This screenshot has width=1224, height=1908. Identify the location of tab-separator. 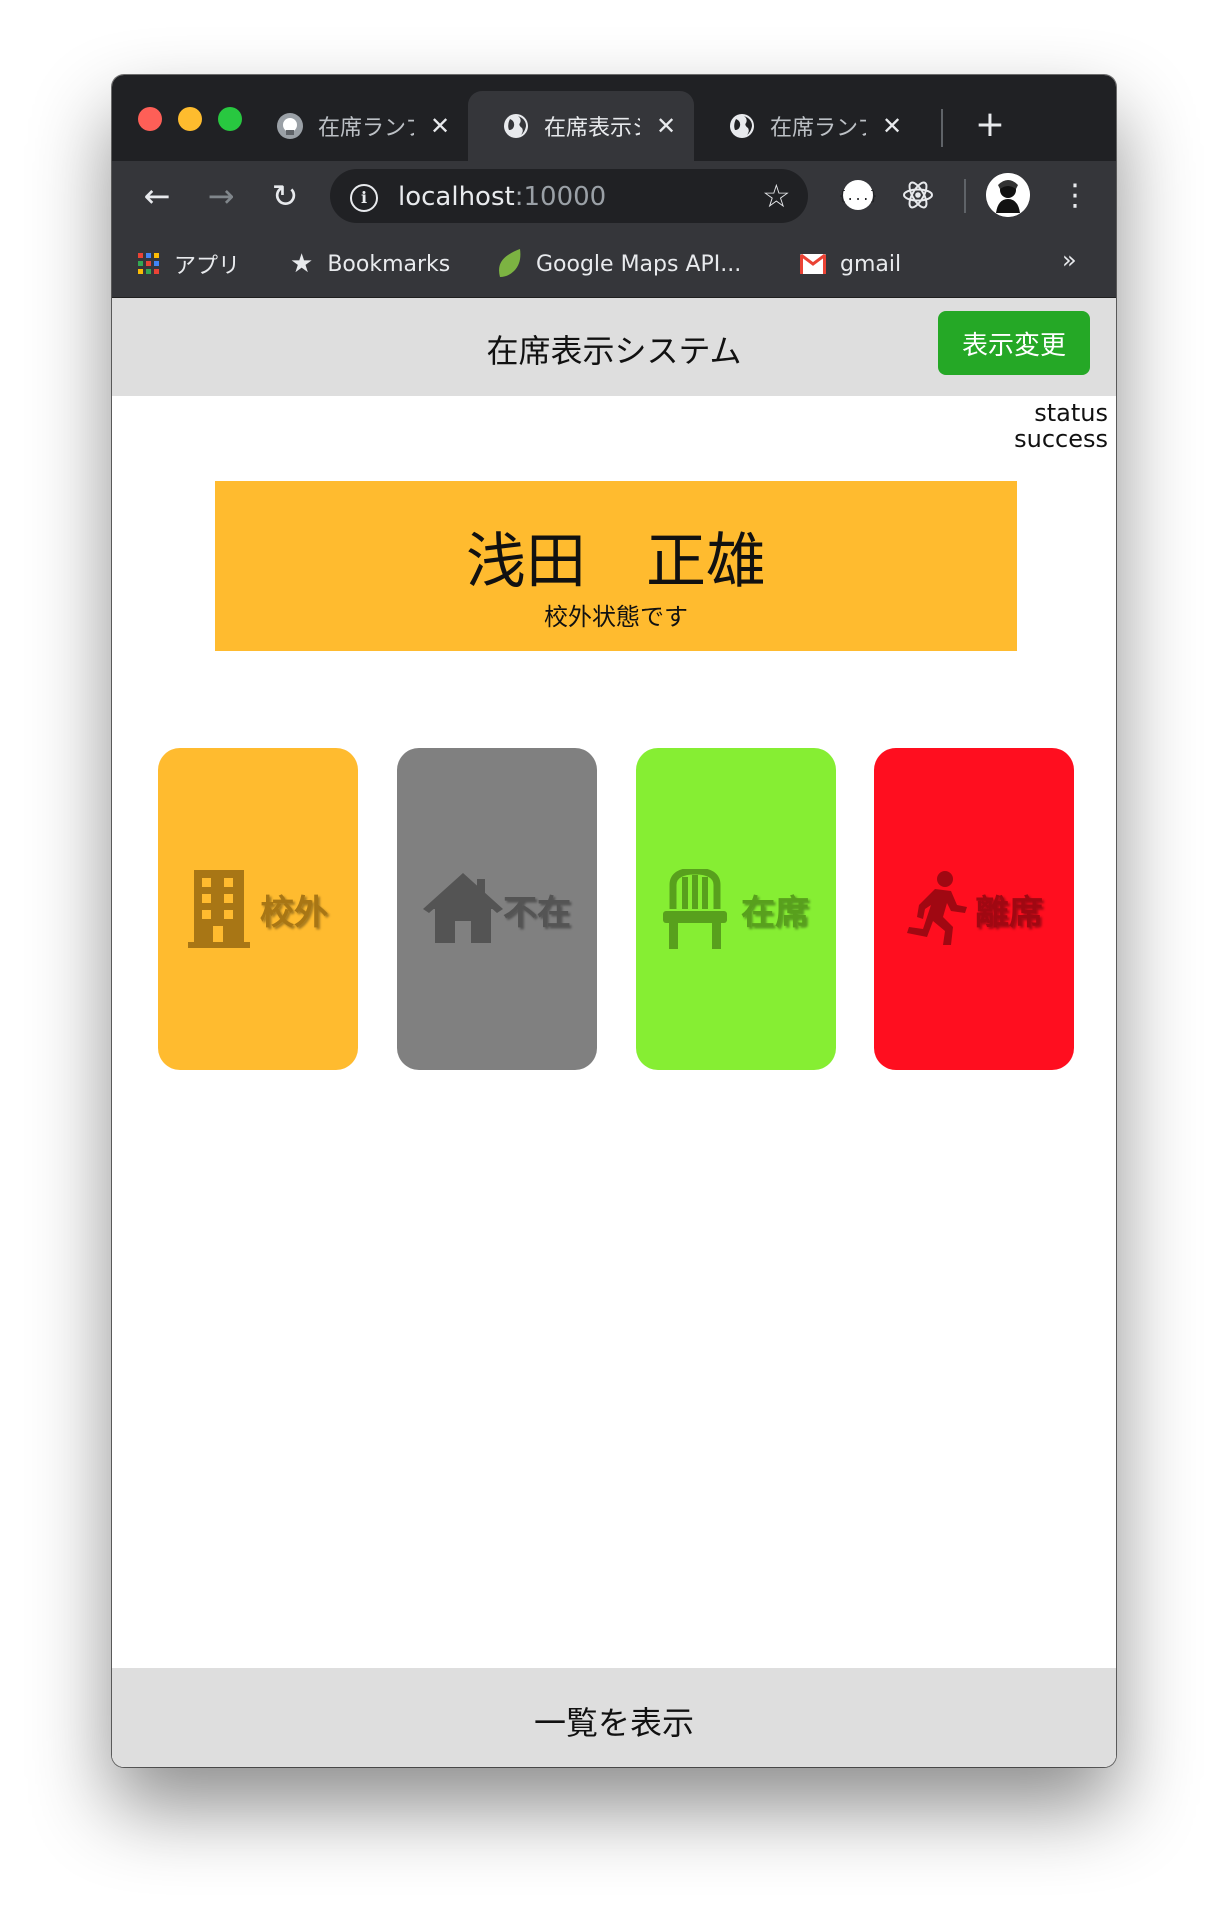
(942, 128).